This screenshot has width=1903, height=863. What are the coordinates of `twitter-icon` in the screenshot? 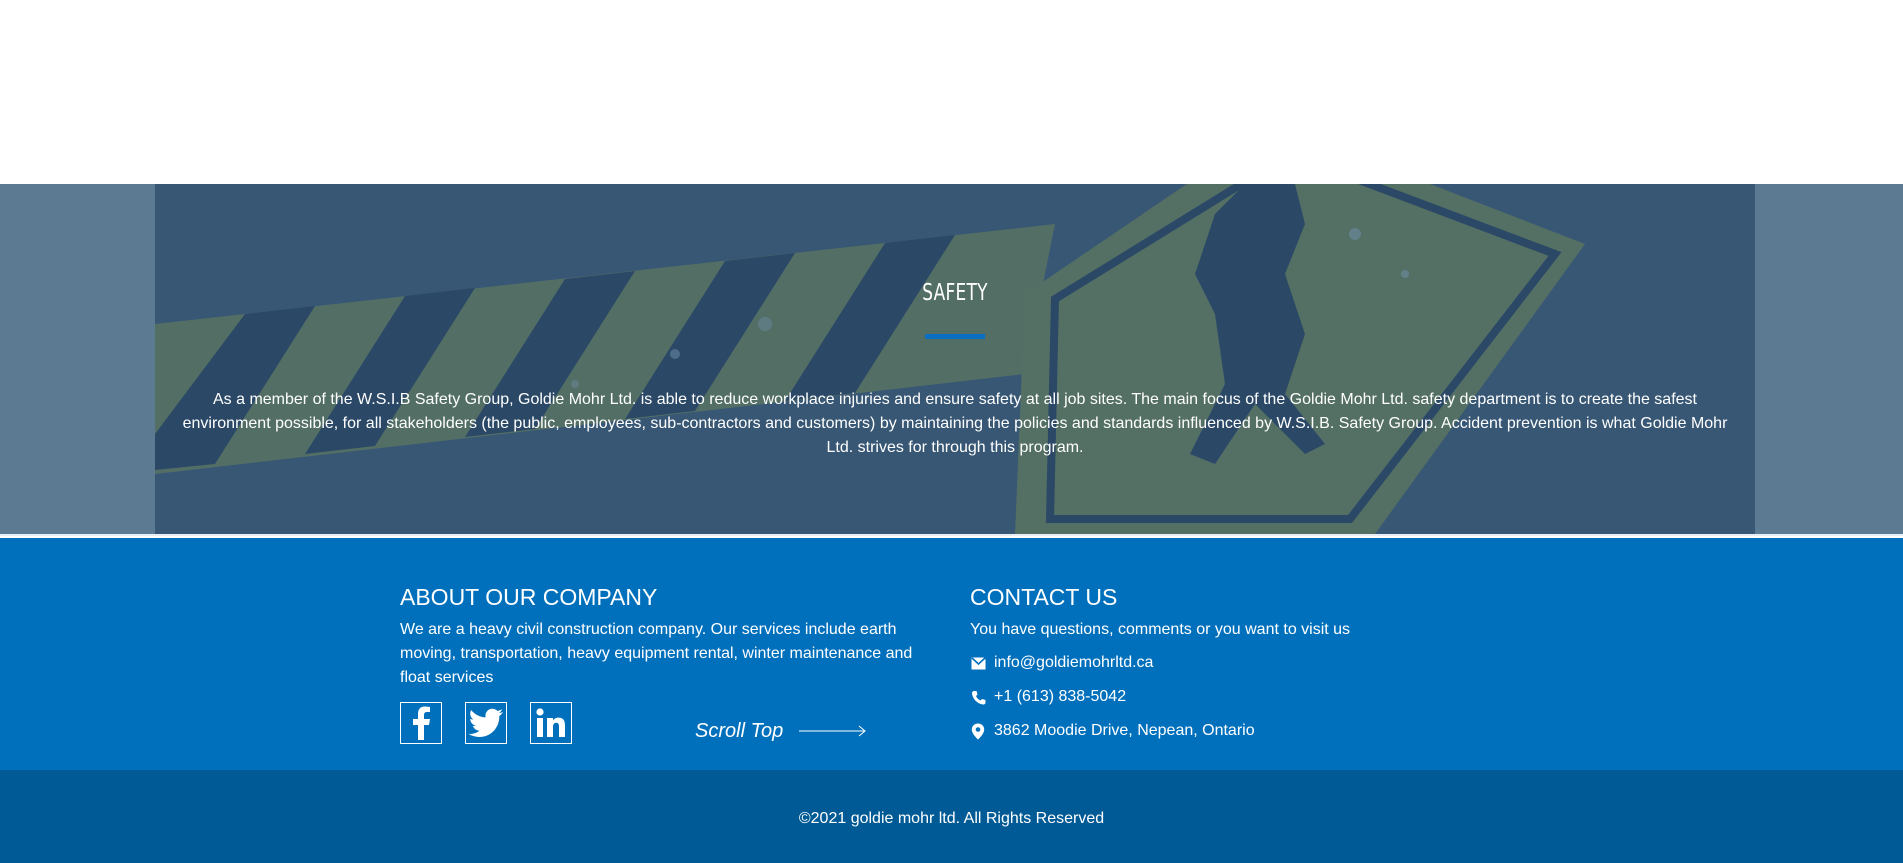 It's located at (485, 722).